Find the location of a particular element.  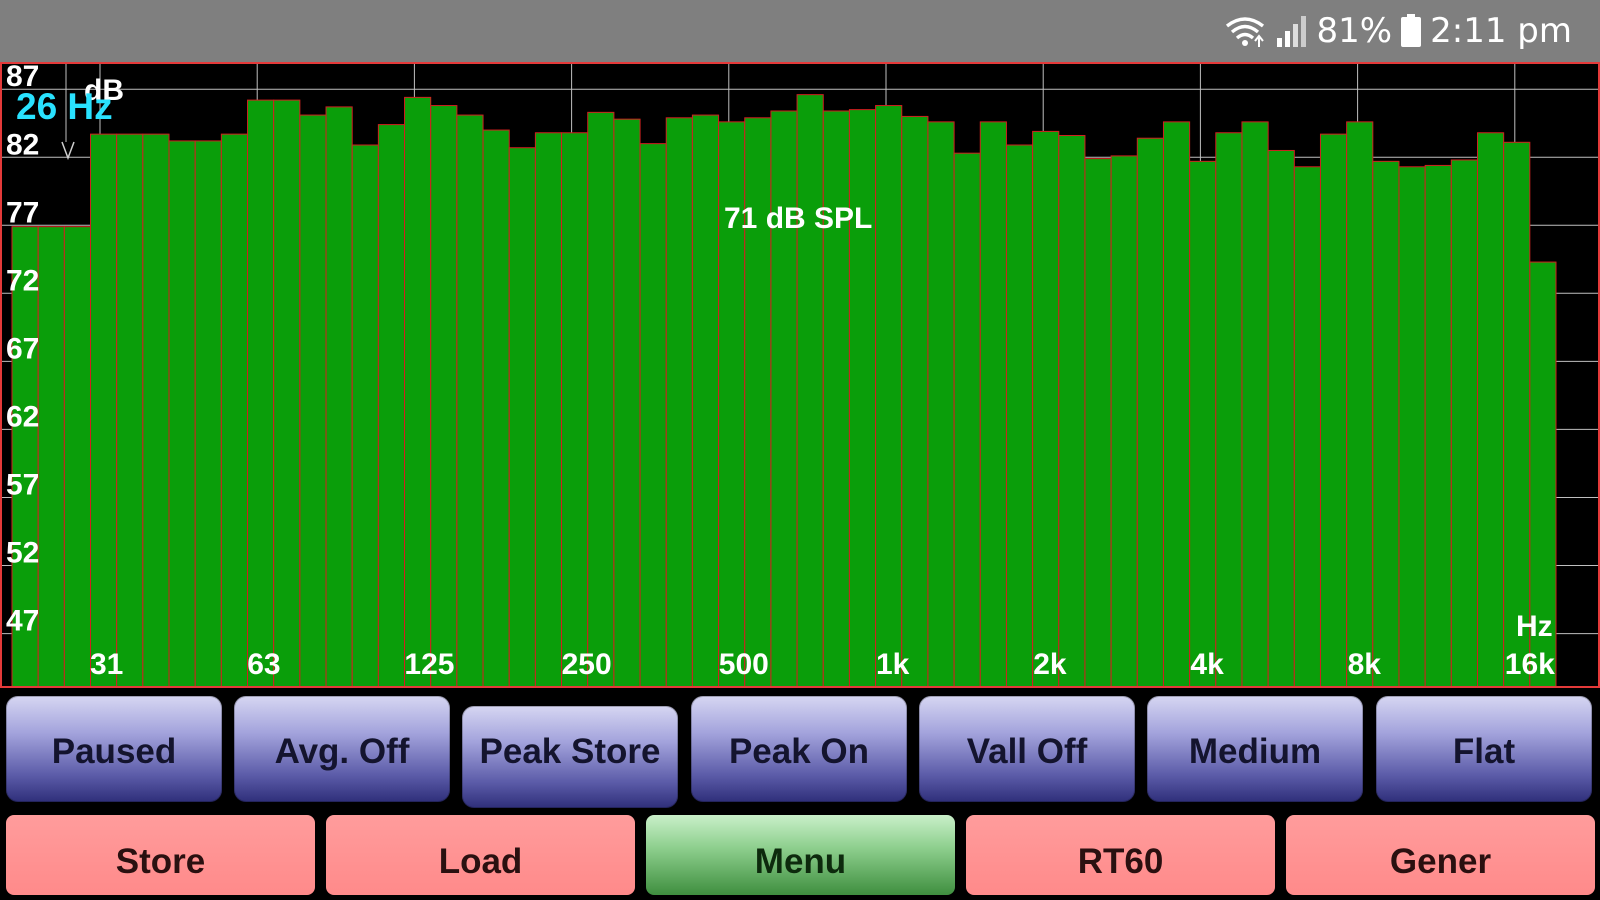

battery-percent: 81% is located at coordinates (1354, 31).